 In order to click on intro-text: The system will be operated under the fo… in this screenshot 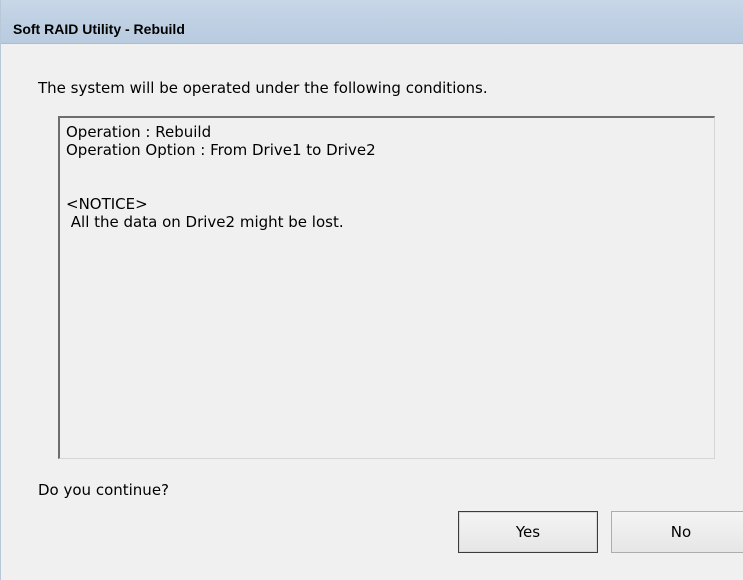, I will do `click(263, 88)`.